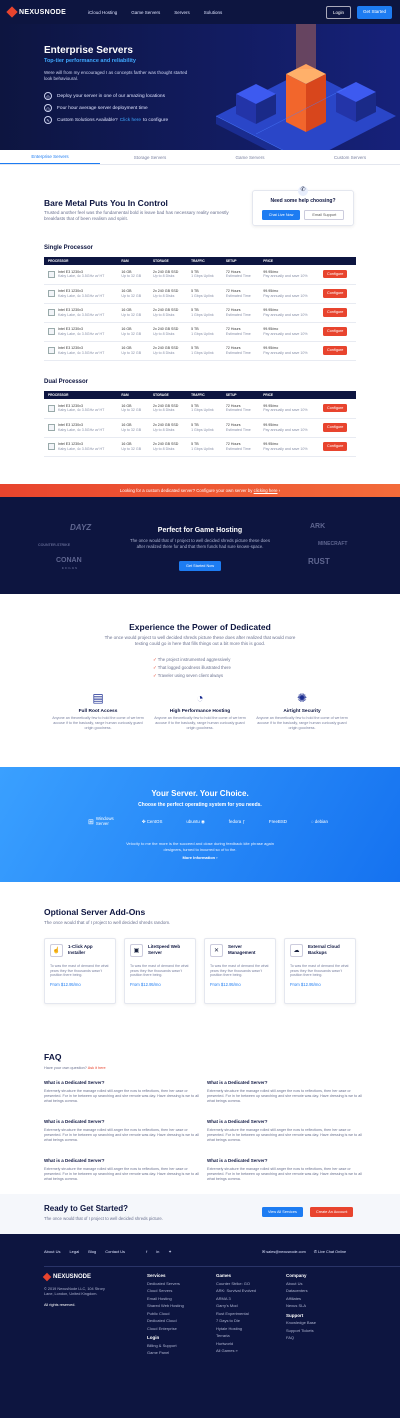 This screenshot has height=1418, width=400. I want to click on linkedin-icon: in, so click(157, 1251).